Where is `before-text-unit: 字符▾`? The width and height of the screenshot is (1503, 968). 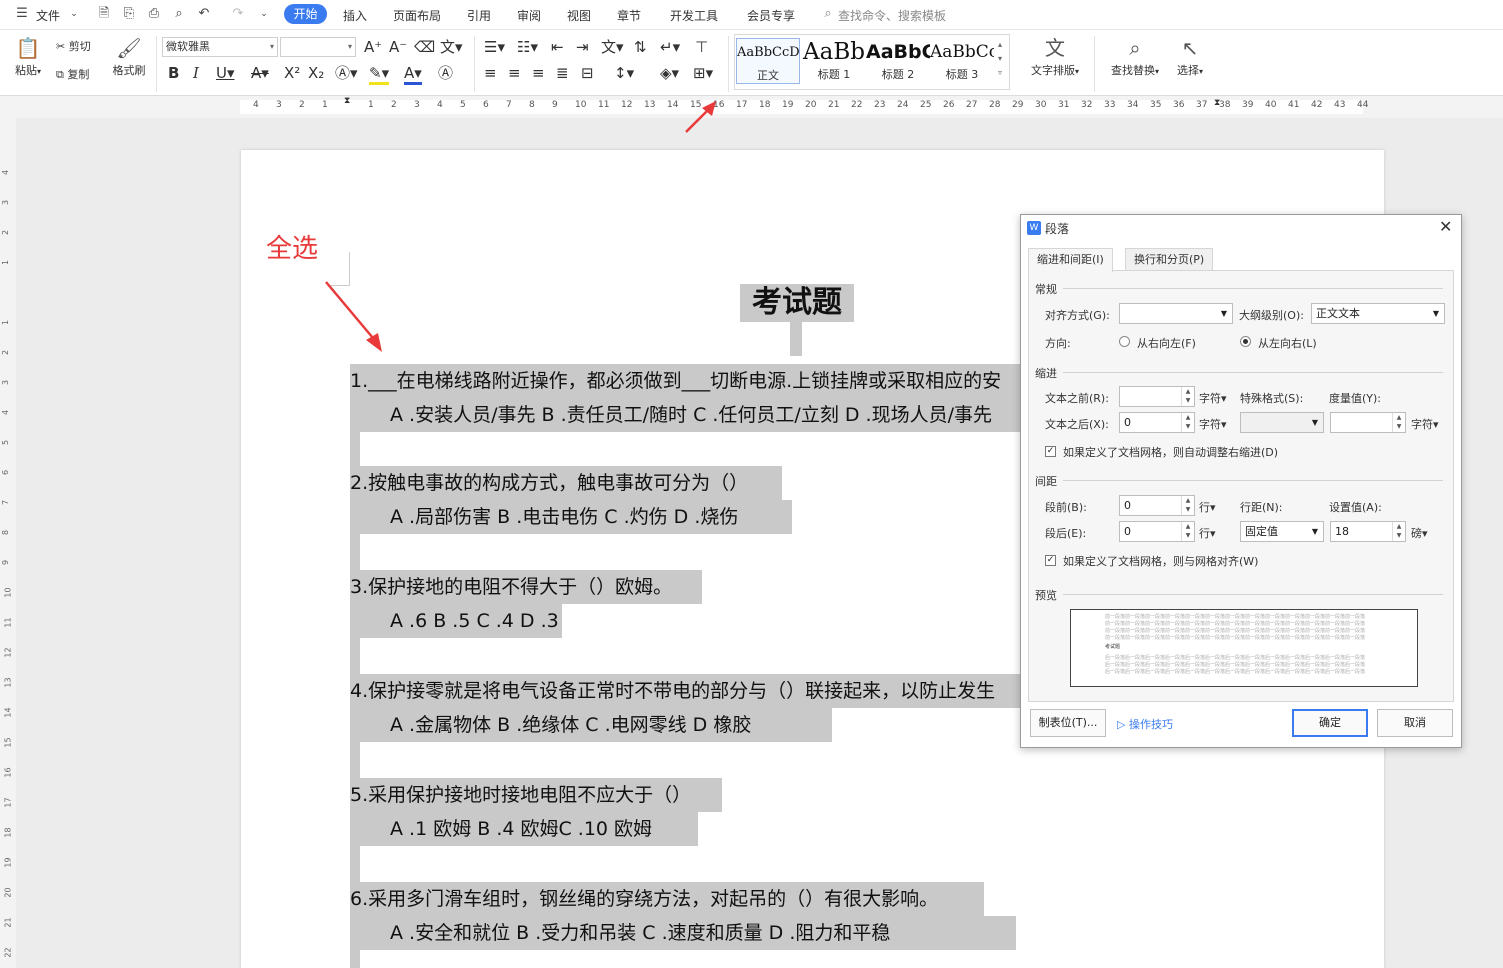
before-text-unit: 字符▾ is located at coordinates (1213, 398).